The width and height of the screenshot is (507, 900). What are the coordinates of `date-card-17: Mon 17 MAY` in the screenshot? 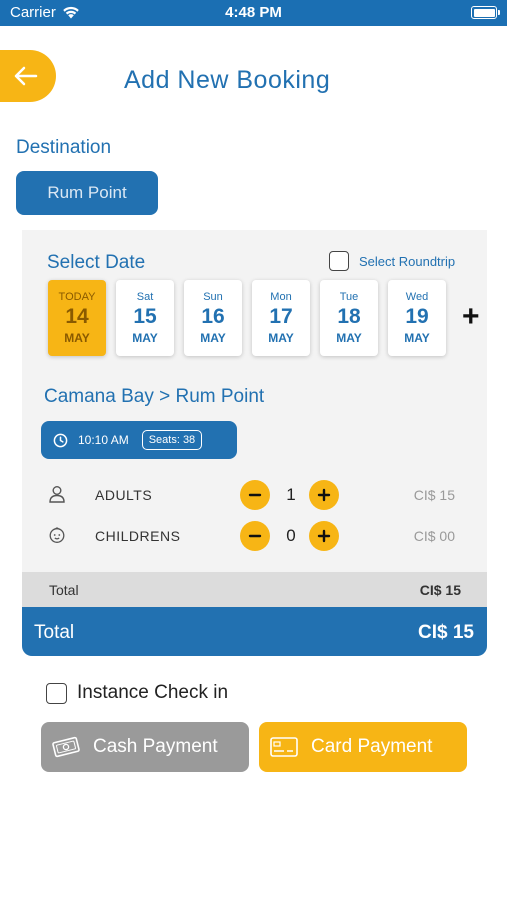 It's located at (281, 318).